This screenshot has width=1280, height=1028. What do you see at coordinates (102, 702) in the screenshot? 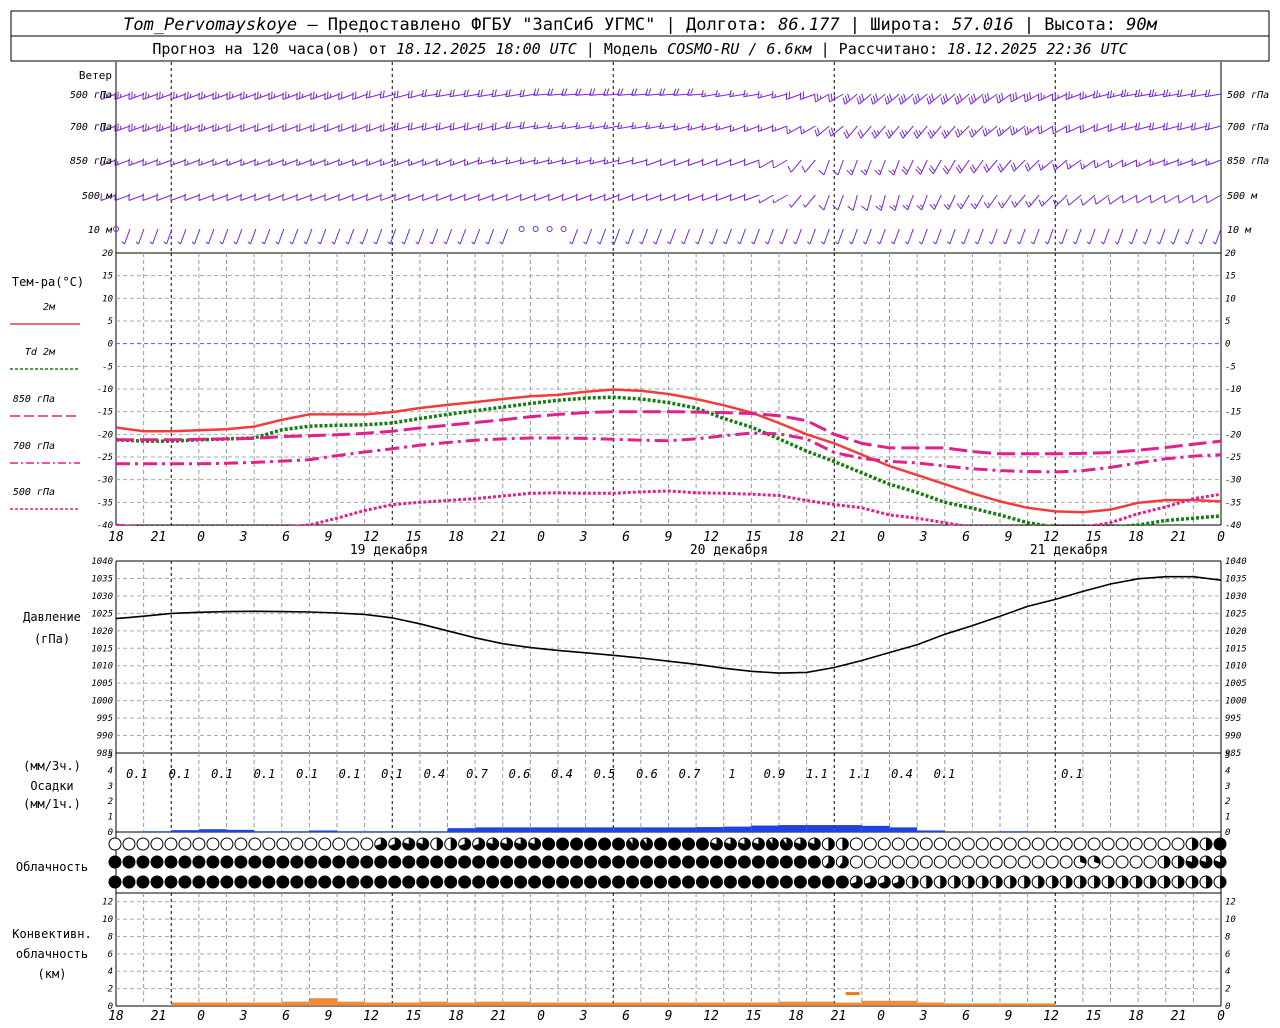
I see `press-tick-left: 1000` at bounding box center [102, 702].